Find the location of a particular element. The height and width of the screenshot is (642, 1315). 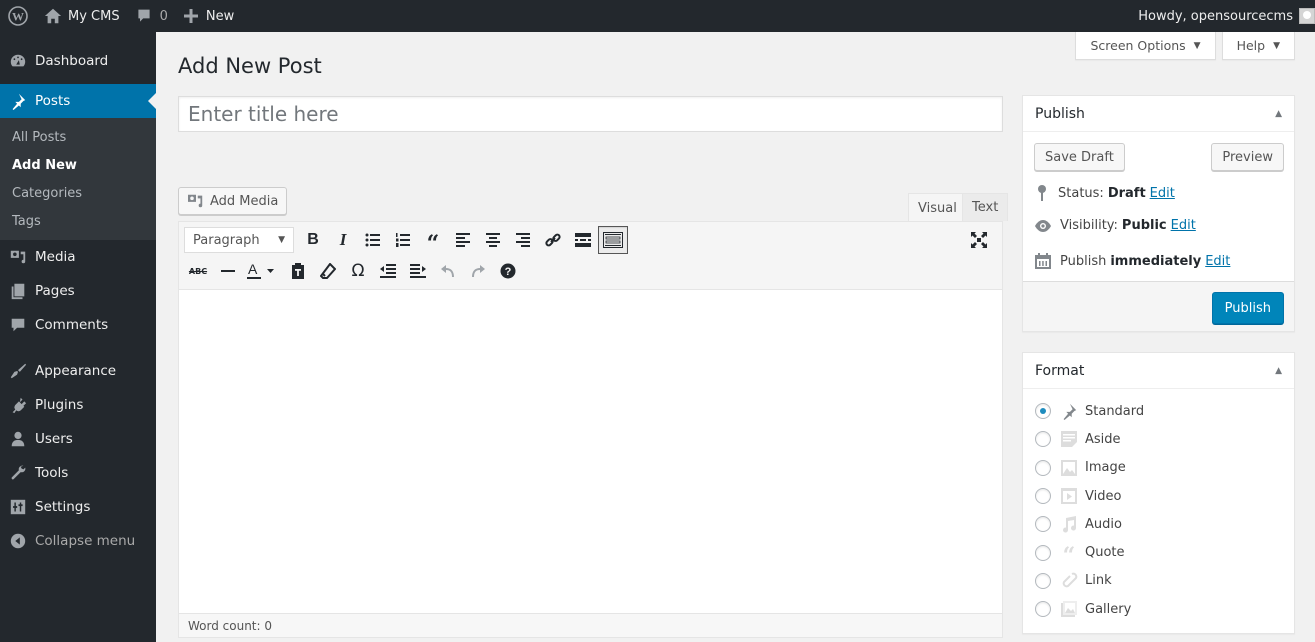

video-icon is located at coordinates (1069, 496).